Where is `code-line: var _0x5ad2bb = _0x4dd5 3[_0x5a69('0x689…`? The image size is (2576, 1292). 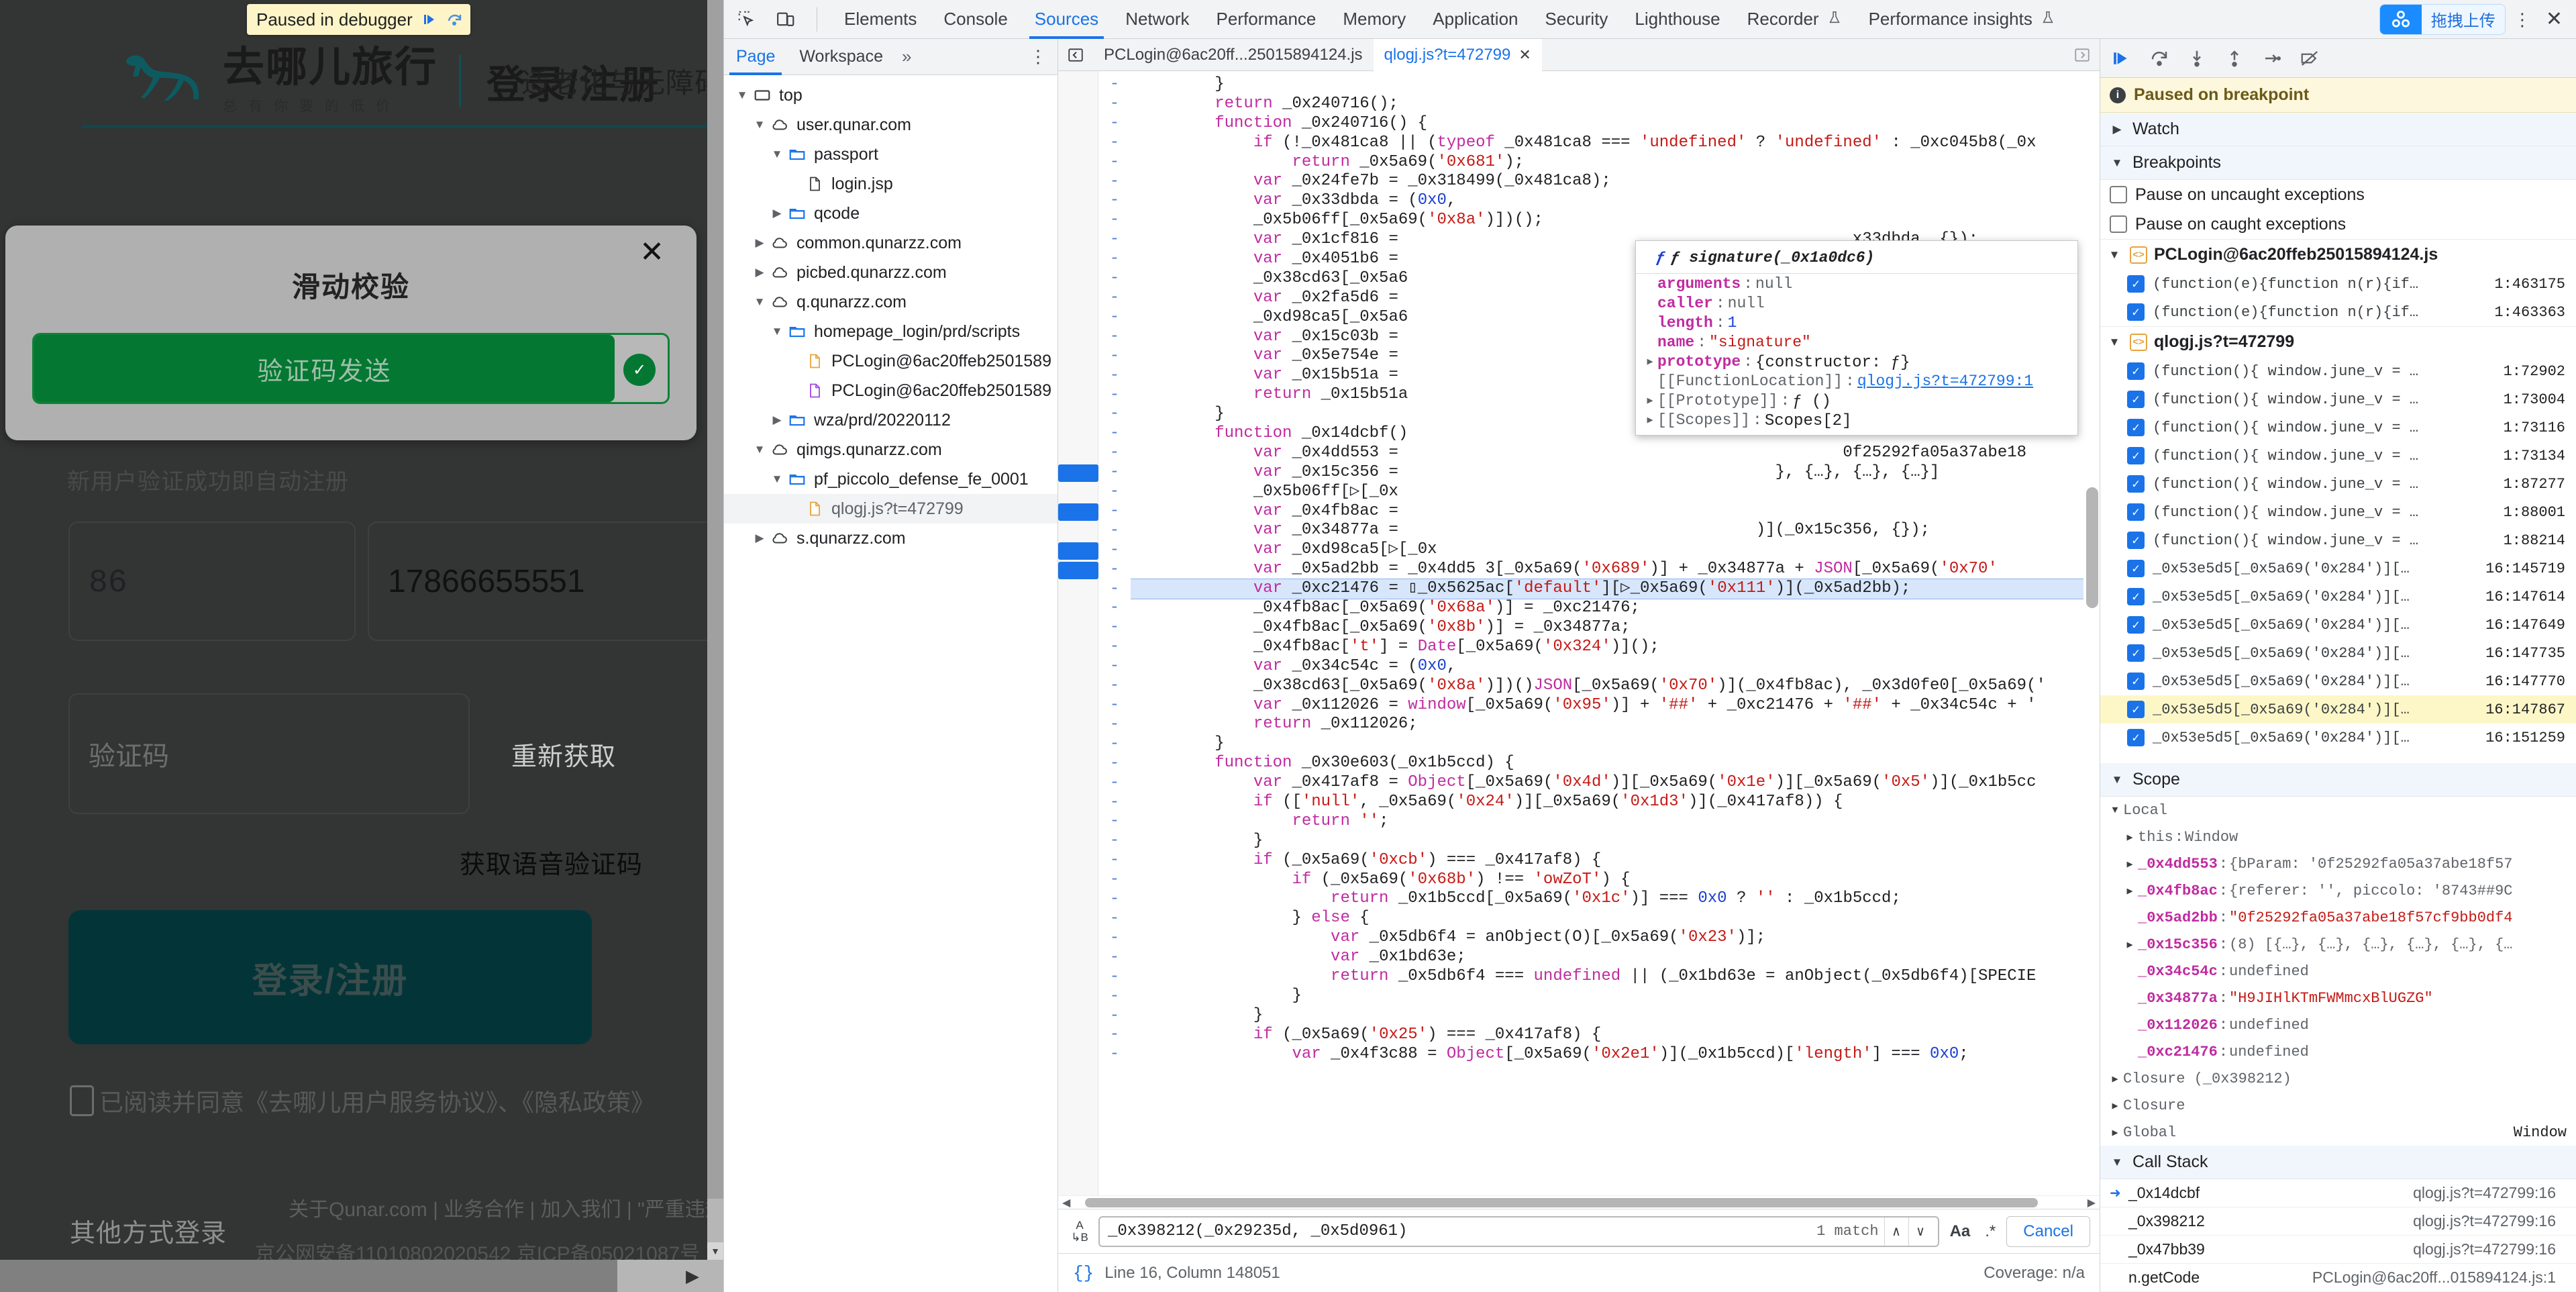
code-line: var _0x5ad2bb = _0x4dd5 3[_0x5a69('0x689… is located at coordinates (1615, 569).